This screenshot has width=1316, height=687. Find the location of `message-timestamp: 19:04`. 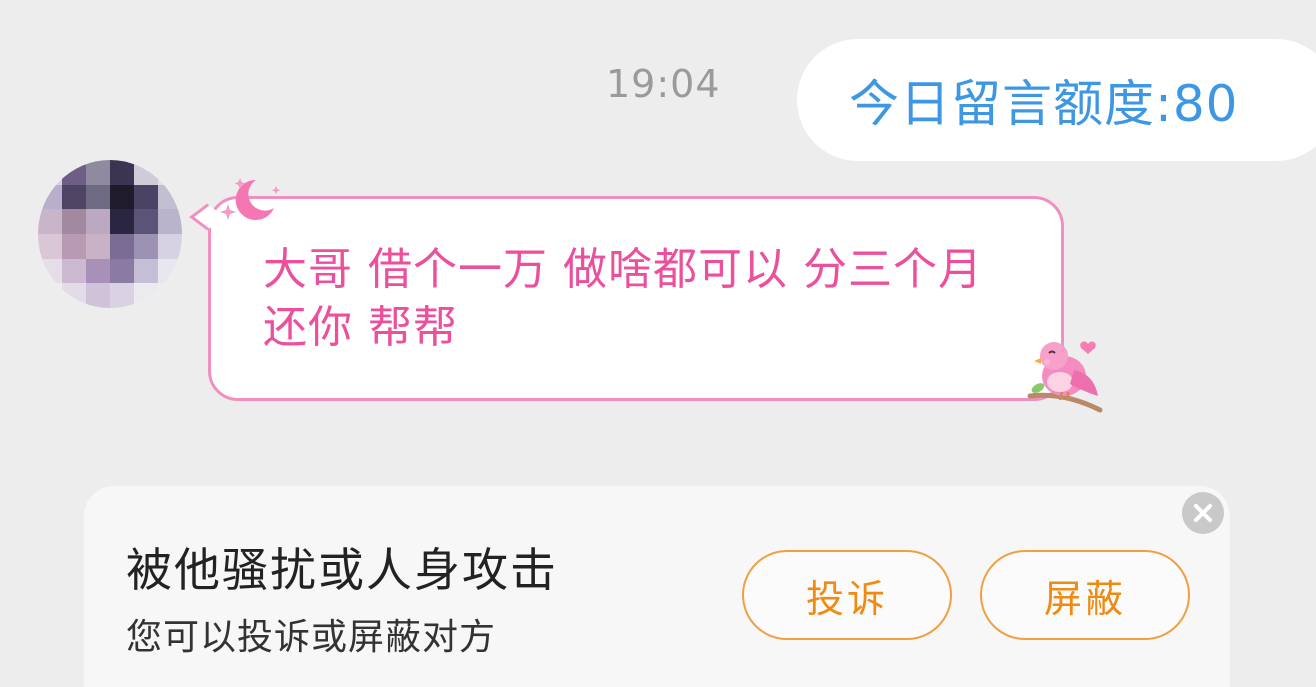

message-timestamp: 19:04 is located at coordinates (663, 84).